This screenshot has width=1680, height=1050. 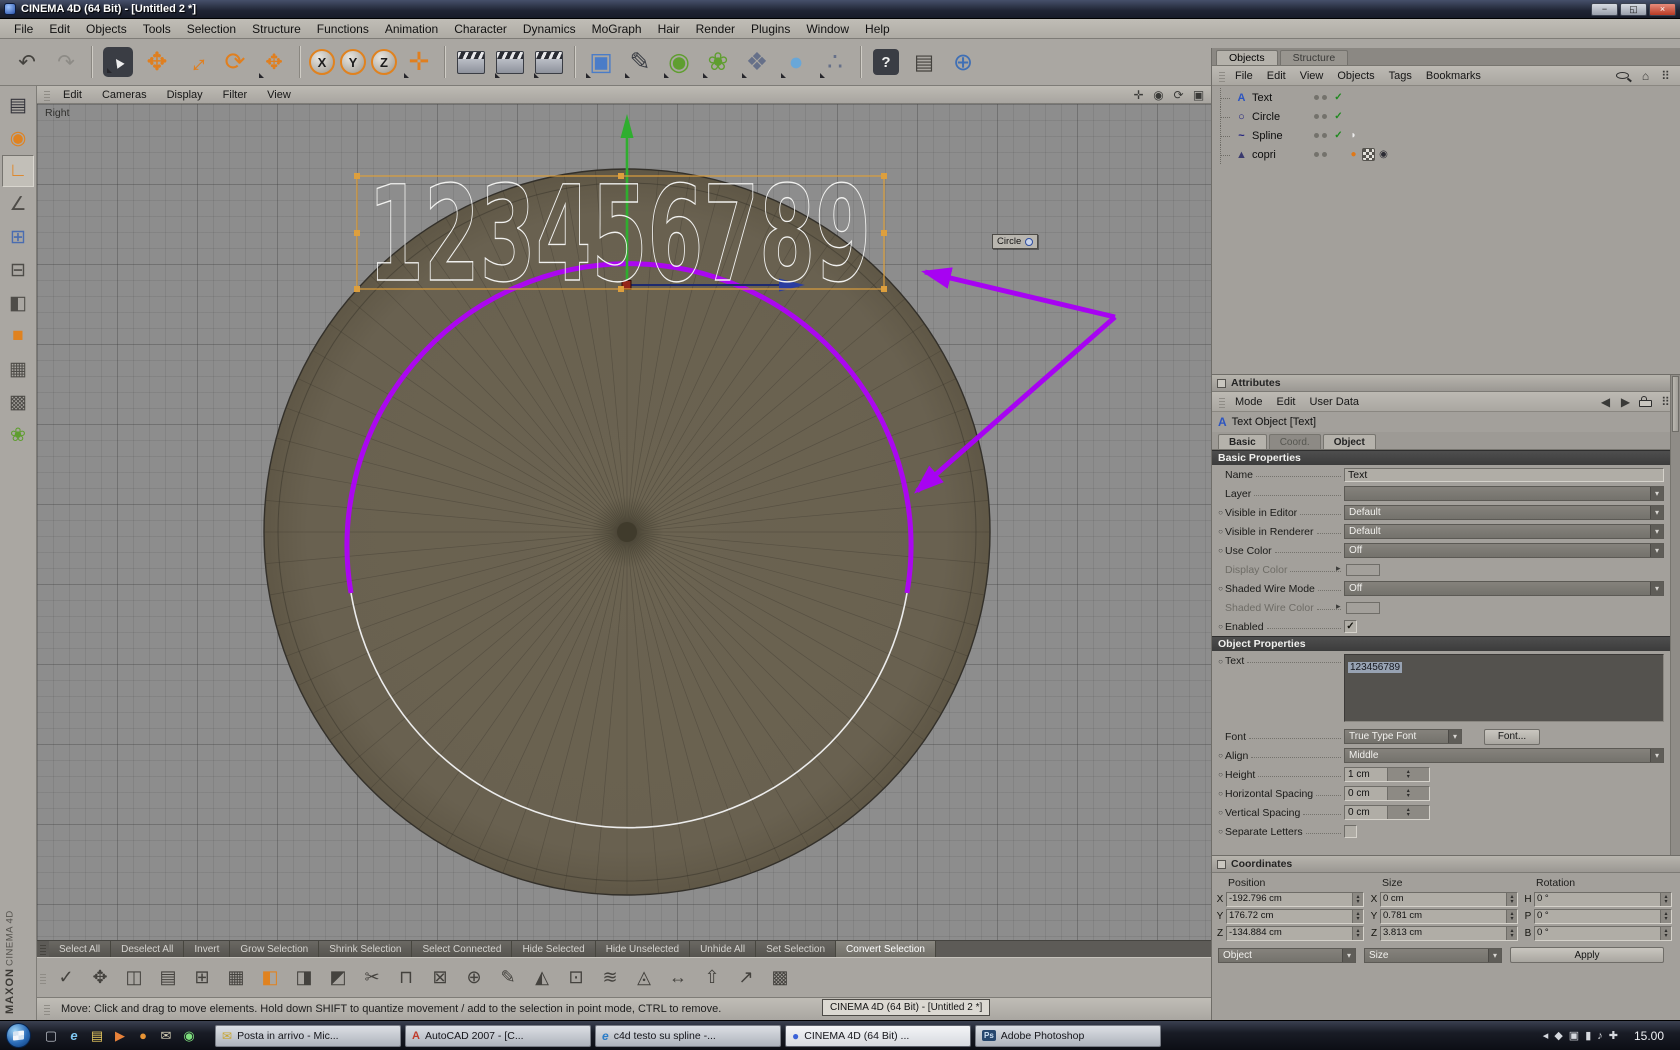 I want to click on array-icon: ▤, so click(x=168, y=978).